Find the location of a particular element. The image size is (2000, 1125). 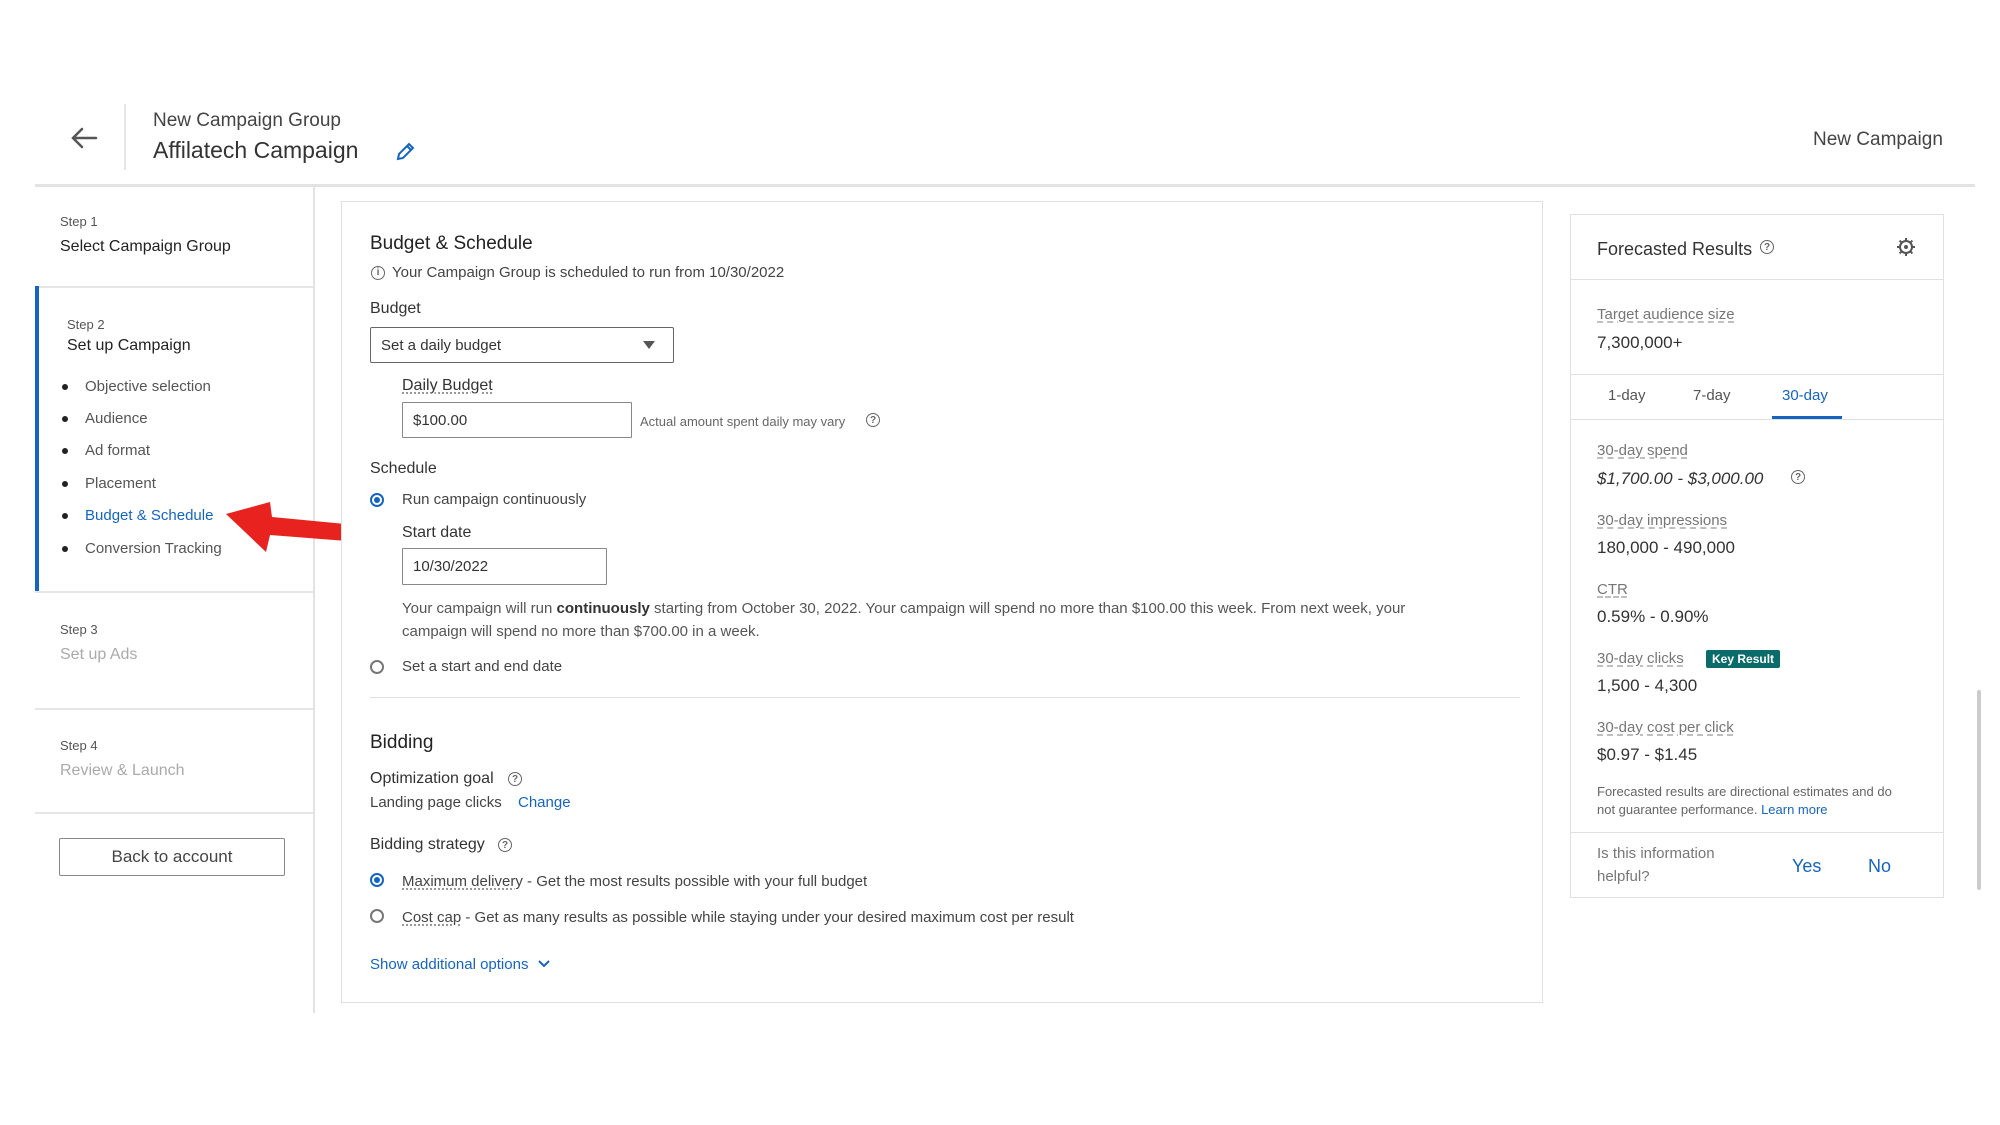

spend-label: 30-day spend is located at coordinates (1642, 450).